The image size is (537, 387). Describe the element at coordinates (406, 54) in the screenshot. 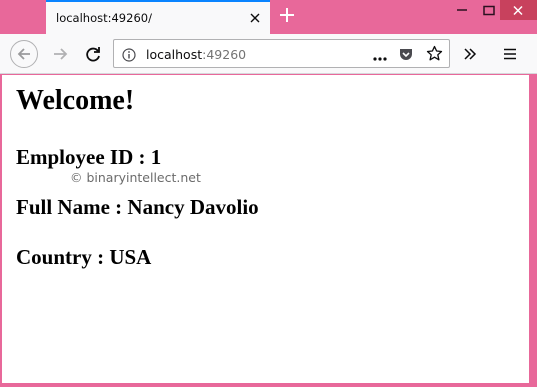

I see `pocket-icon` at that location.